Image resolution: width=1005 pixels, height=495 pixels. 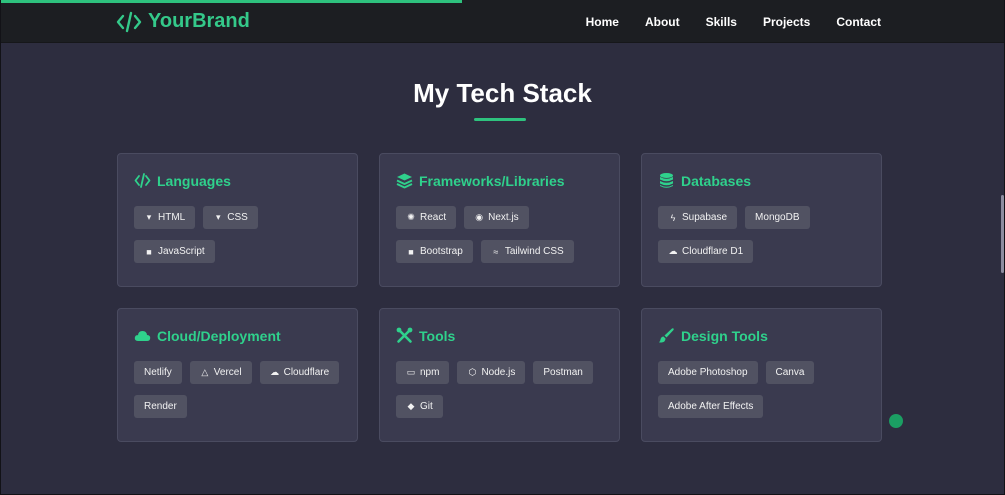 I want to click on scrollbar-thumb, so click(x=1002, y=234).